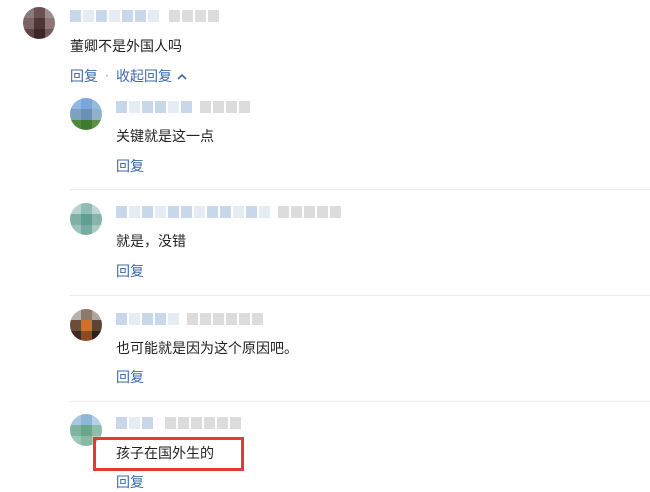 This screenshot has width=650, height=492. Describe the element at coordinates (165, 137) in the screenshot. I see `reply-text: 关键就是这一点` at that location.